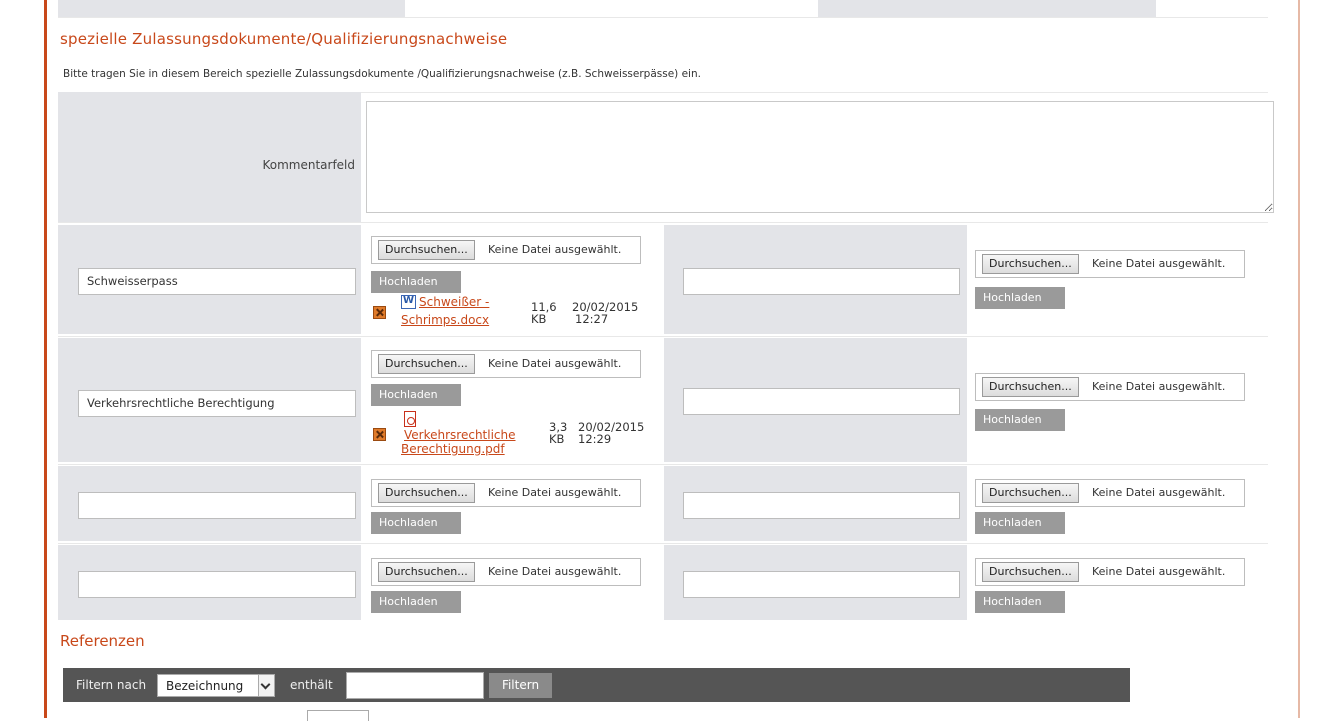 This screenshot has width=1325, height=721. What do you see at coordinates (415, 685) in the screenshot?
I see `filter-text-input` at bounding box center [415, 685].